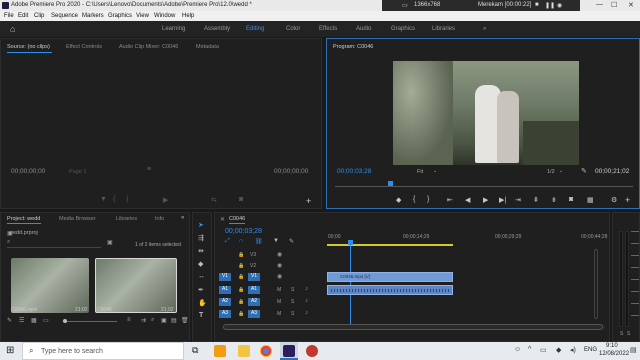 This screenshot has width=640, height=360. Describe the element at coordinates (185, 320) in the screenshot. I see `trash-icon: 🗑` at that location.